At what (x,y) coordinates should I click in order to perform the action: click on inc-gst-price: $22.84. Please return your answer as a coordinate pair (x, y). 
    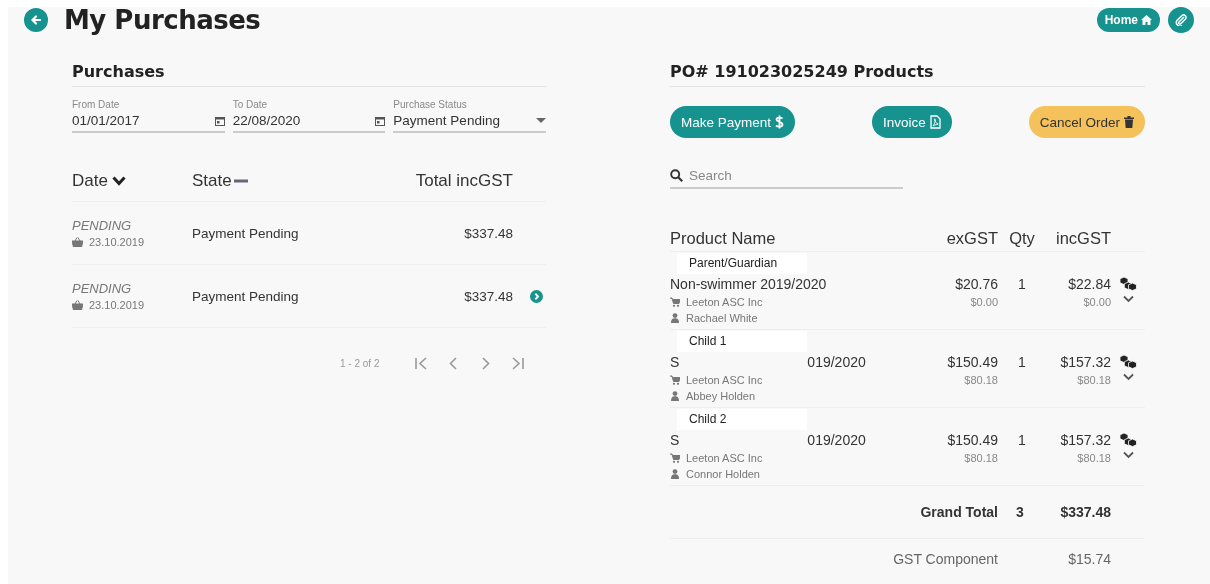
    Looking at the image, I should click on (1089, 284).